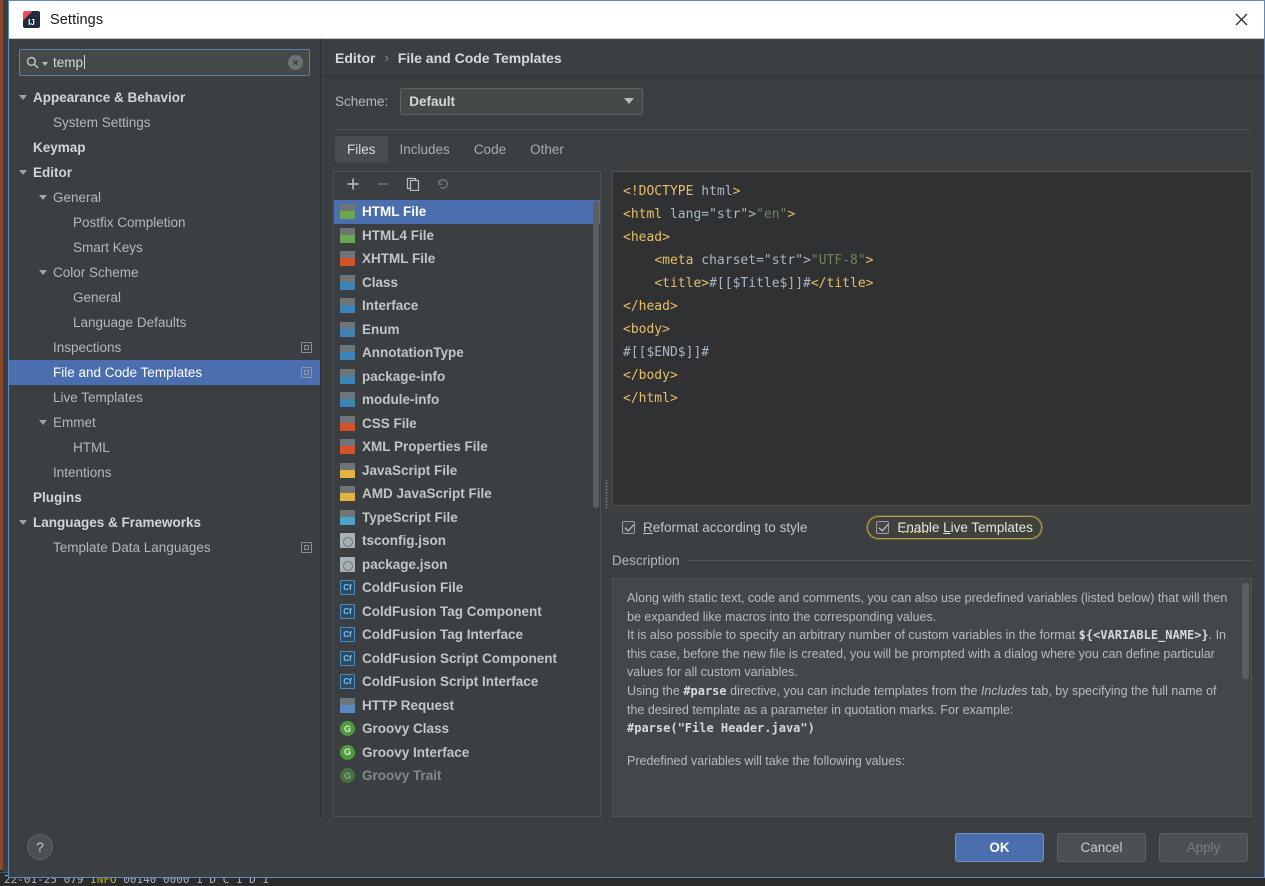  What do you see at coordinates (45, 63) in the screenshot?
I see `search-options-chevron-icon` at bounding box center [45, 63].